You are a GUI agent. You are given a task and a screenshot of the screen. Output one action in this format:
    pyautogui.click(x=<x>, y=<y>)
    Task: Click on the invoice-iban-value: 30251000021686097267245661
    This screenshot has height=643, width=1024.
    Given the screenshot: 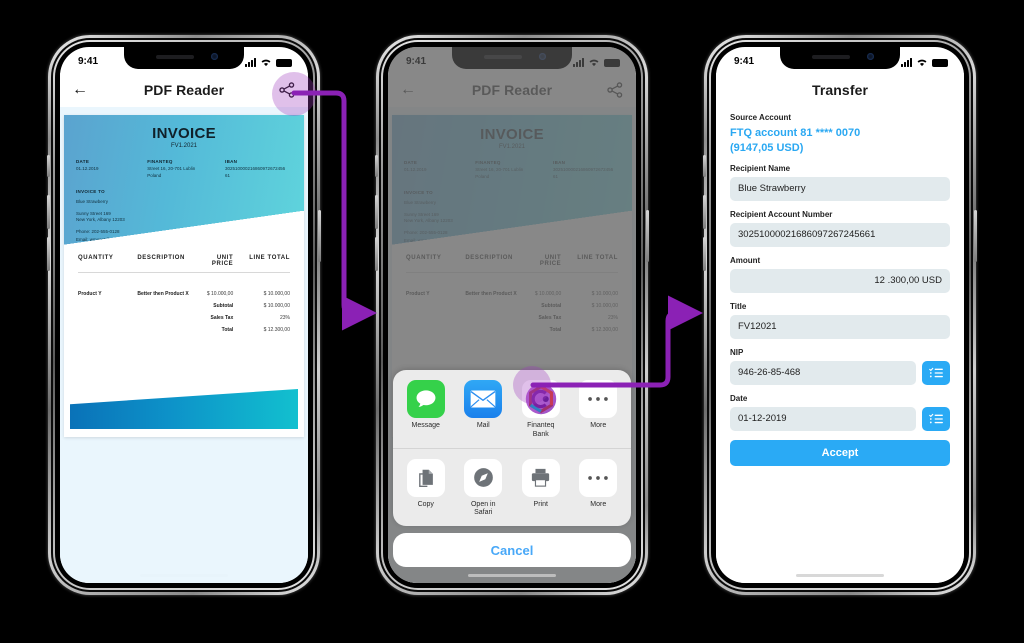 What is the action you would take?
    pyautogui.click(x=255, y=172)
    